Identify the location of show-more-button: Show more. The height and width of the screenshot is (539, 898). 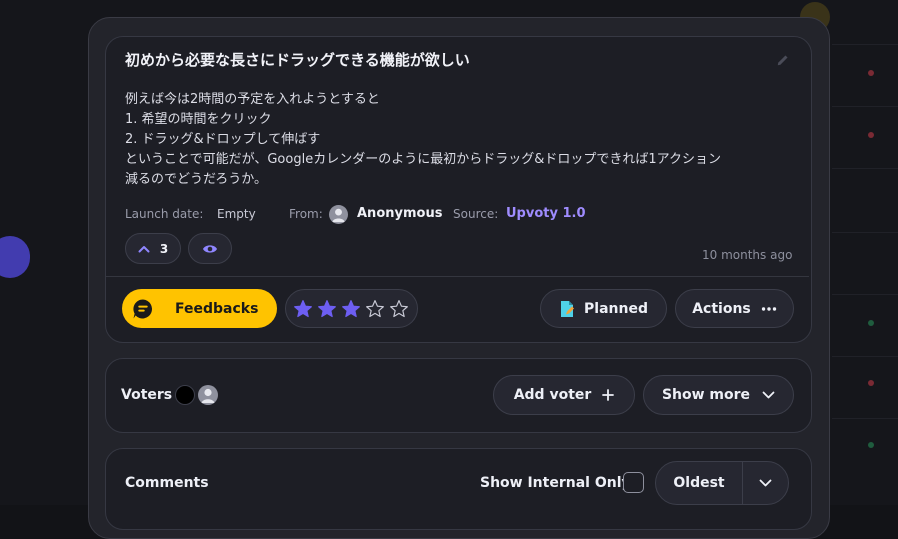
(718, 395).